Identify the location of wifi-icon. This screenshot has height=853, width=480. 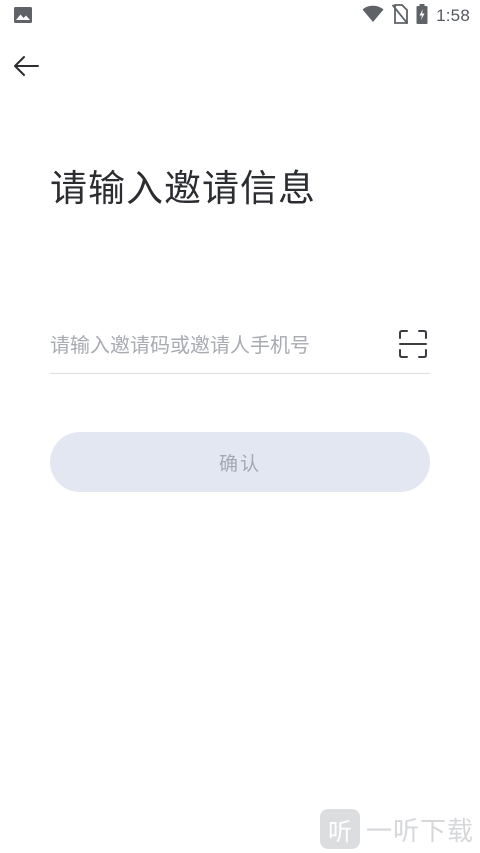
(373, 16).